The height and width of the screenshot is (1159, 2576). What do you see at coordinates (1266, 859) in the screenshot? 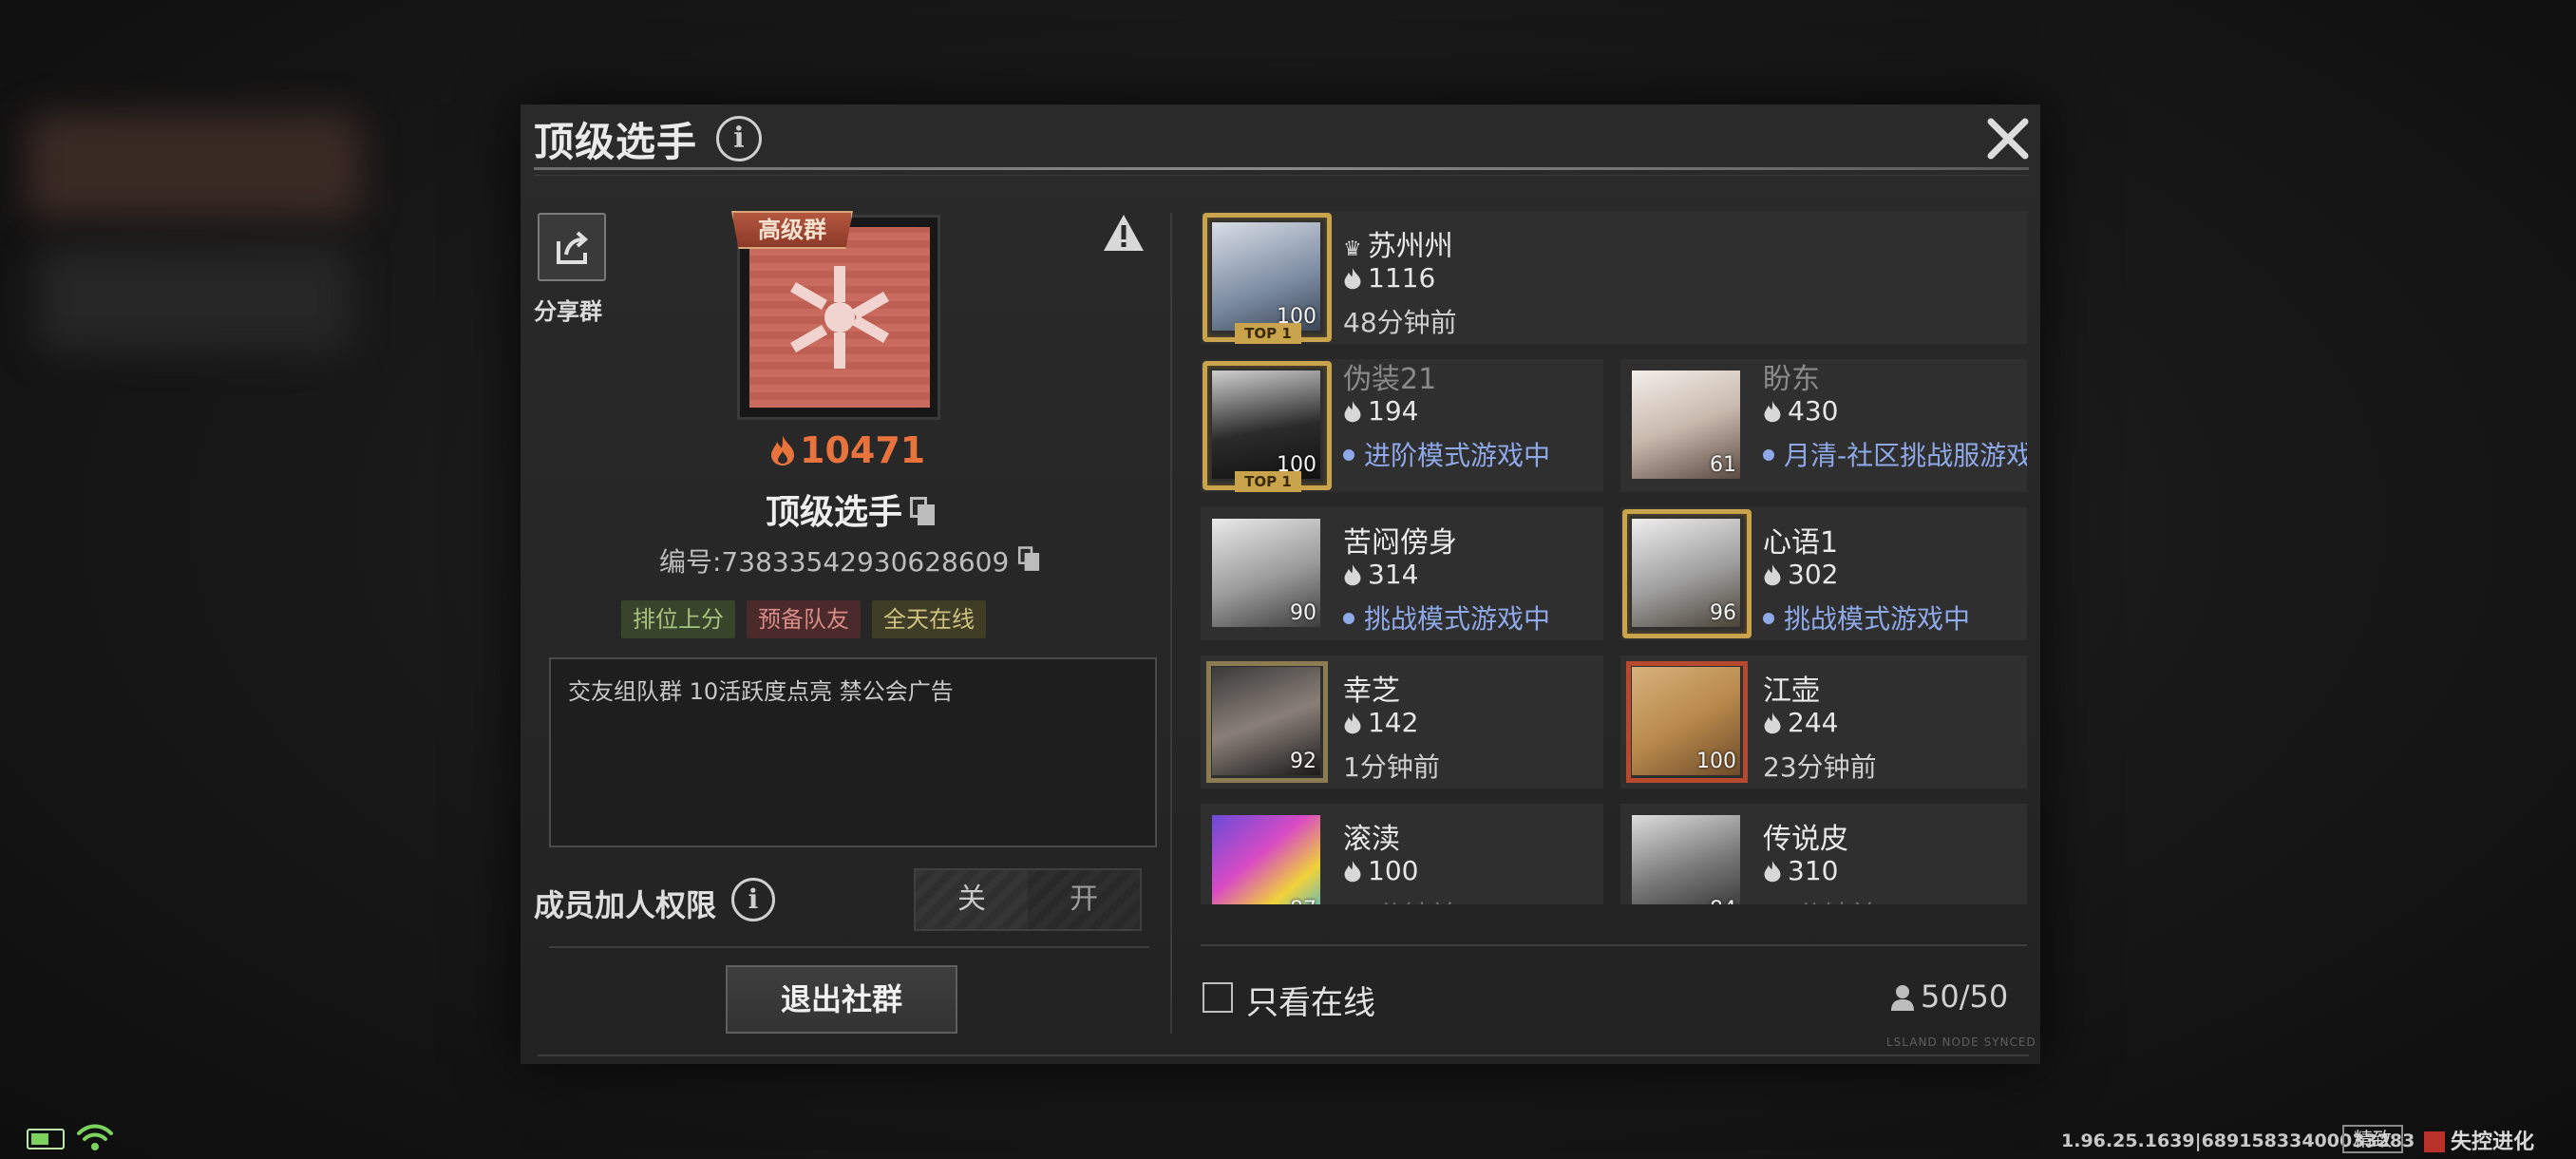
I see `member-avatar: 87` at bounding box center [1266, 859].